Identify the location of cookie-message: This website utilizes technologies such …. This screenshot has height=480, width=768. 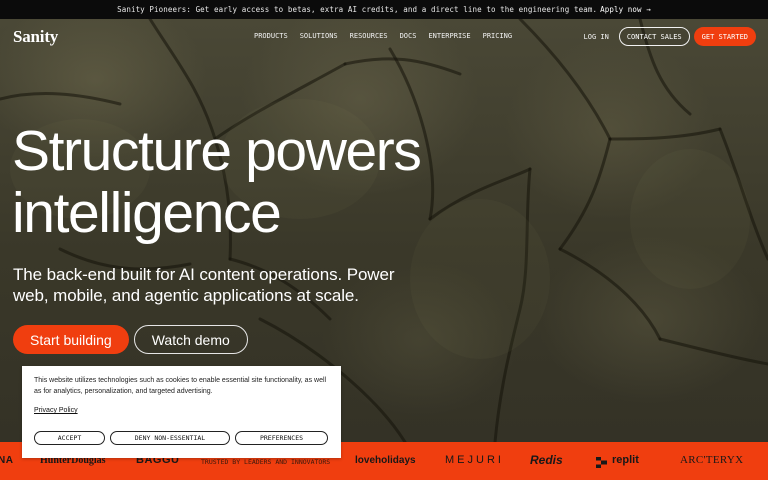
(180, 386).